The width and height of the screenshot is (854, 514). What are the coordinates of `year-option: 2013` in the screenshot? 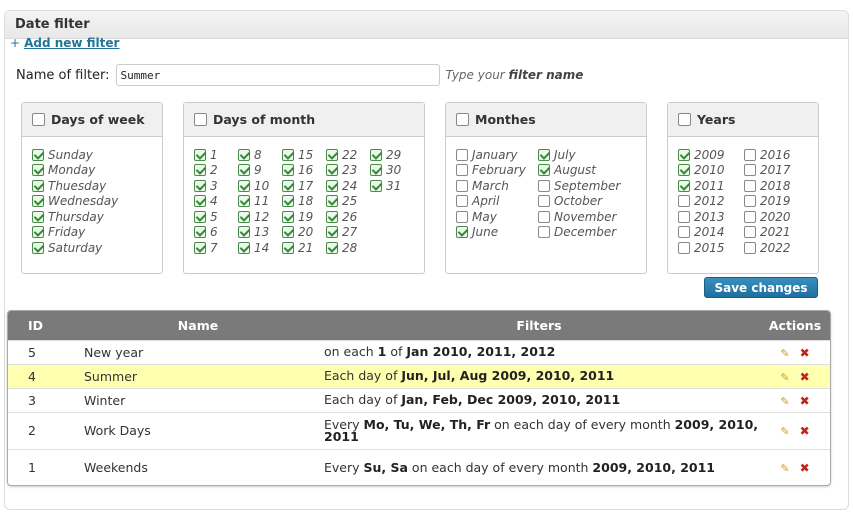 It's located at (706, 217).